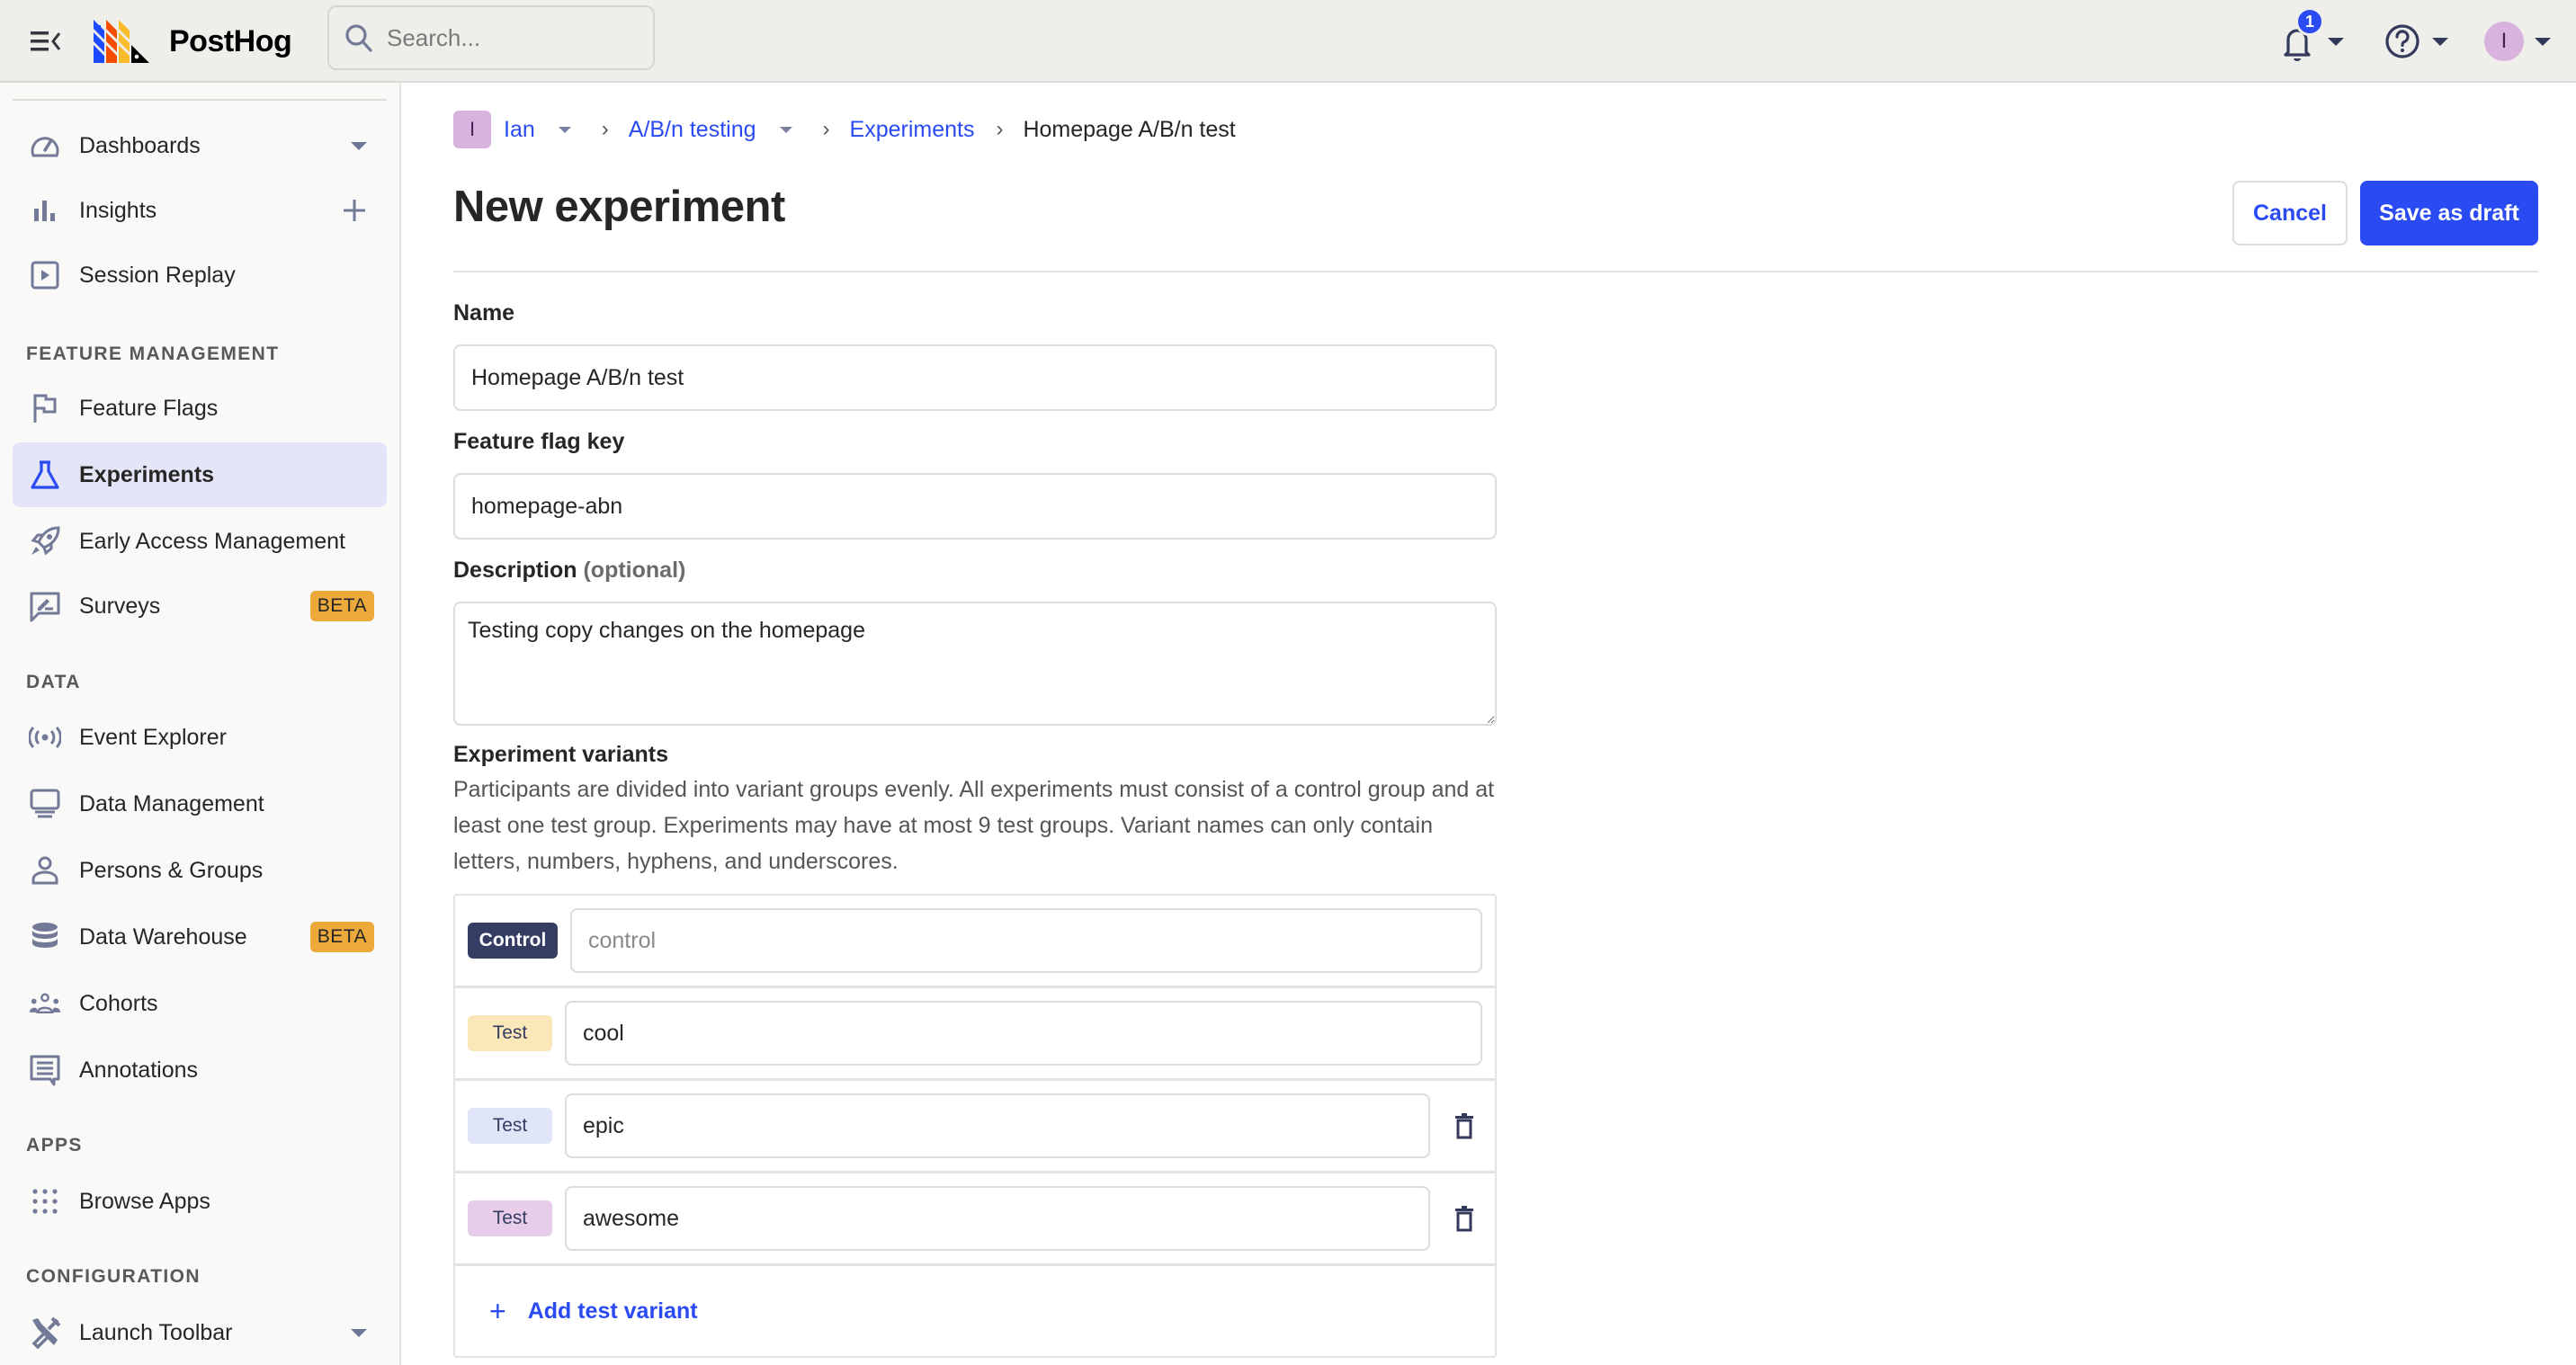 The width and height of the screenshot is (2576, 1365). I want to click on notifications-button: 1, so click(2310, 37).